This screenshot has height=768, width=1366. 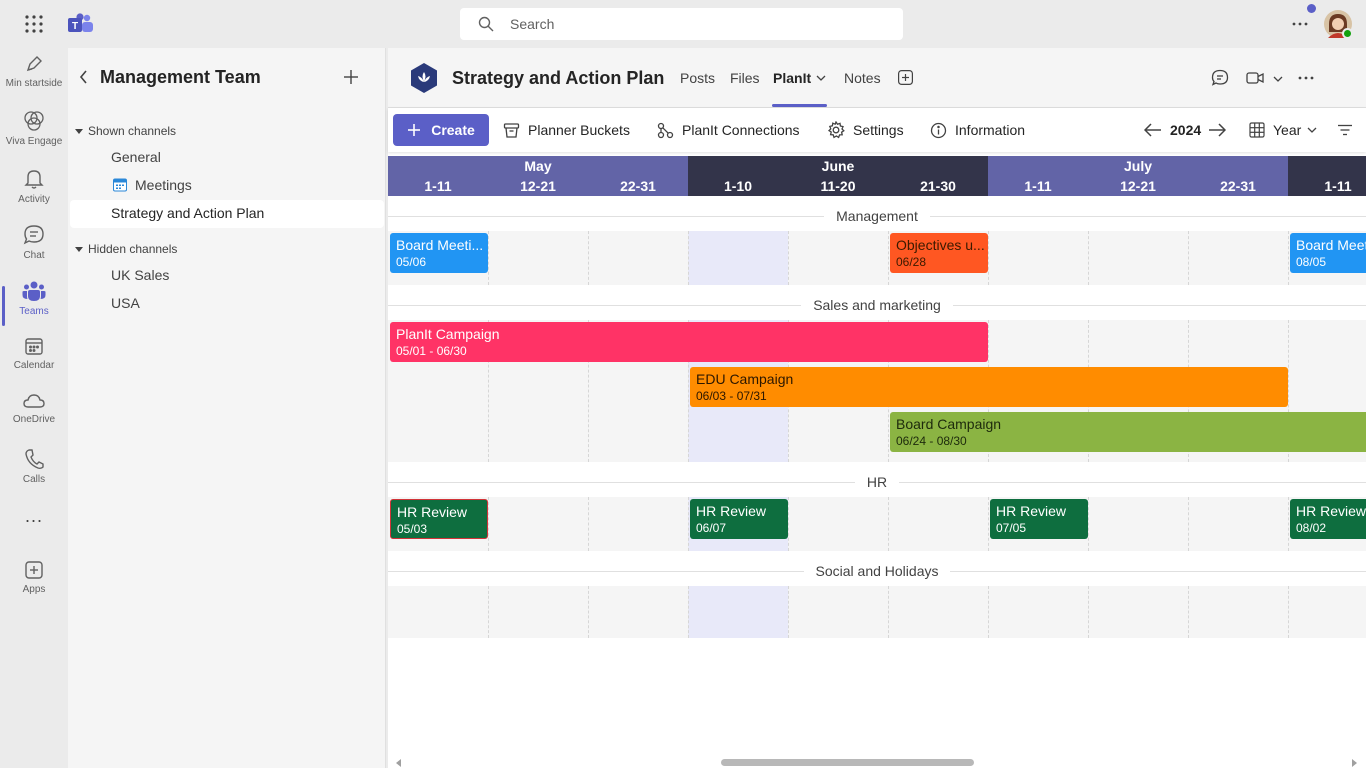 I want to click on rail-item-calendar: Calendar, so click(x=34, y=364).